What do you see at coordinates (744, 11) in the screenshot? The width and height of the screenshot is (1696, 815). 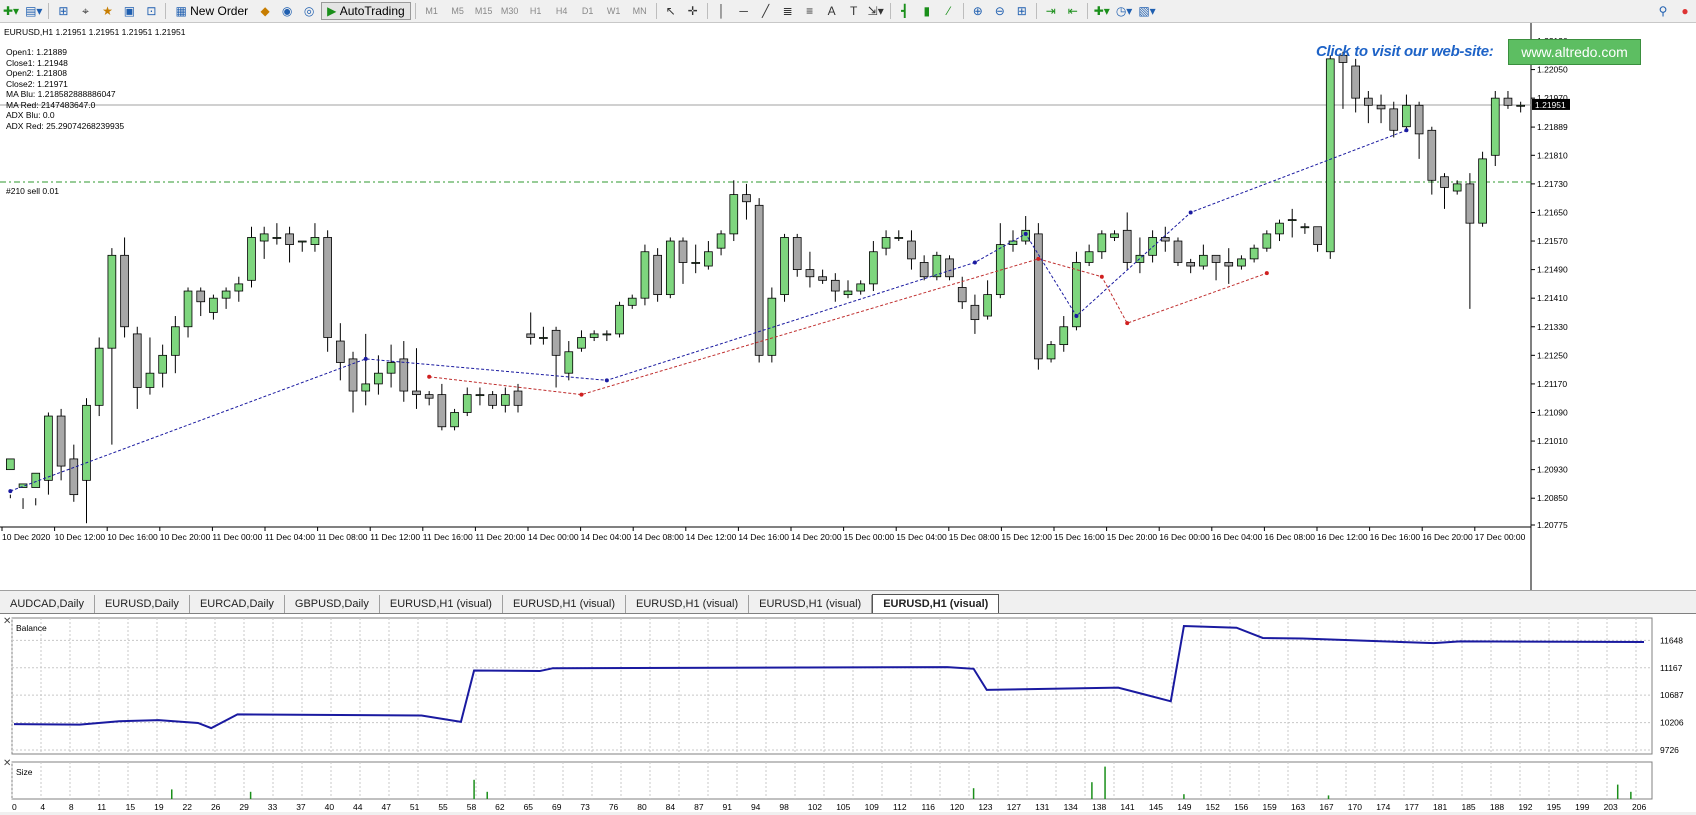 I see `horizontal-line-icon: ─` at bounding box center [744, 11].